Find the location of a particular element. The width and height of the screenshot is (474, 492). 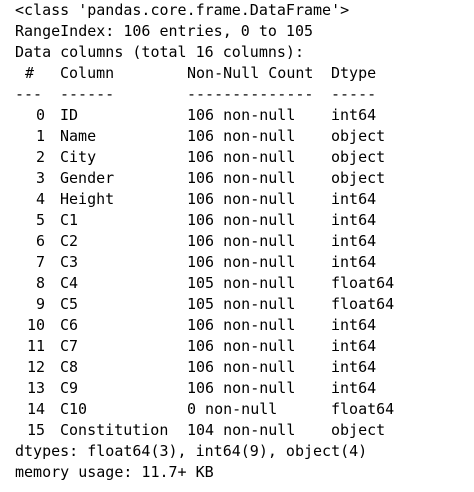

table-header: # Column Non-Null Count Dtype is located at coordinates (242, 73).